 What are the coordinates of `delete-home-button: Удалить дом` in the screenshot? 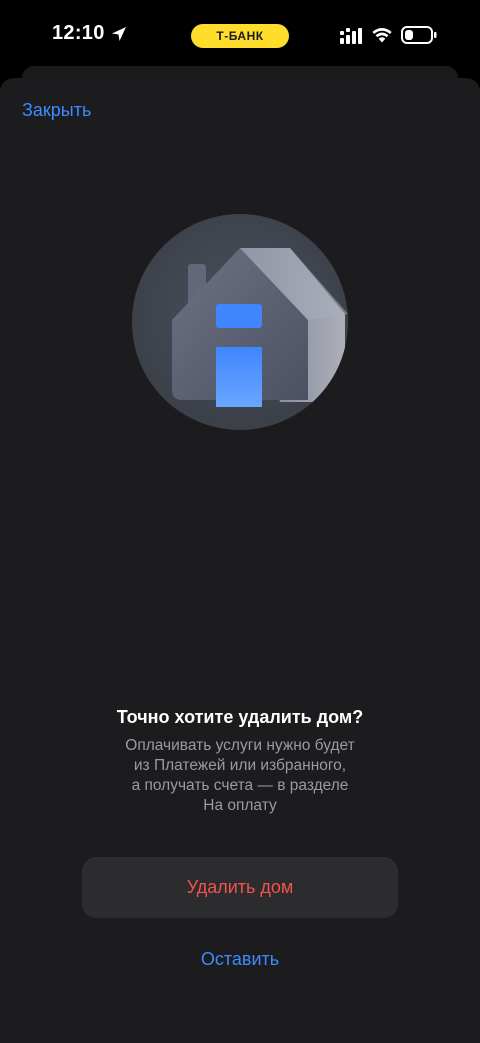 It's located at (240, 887).